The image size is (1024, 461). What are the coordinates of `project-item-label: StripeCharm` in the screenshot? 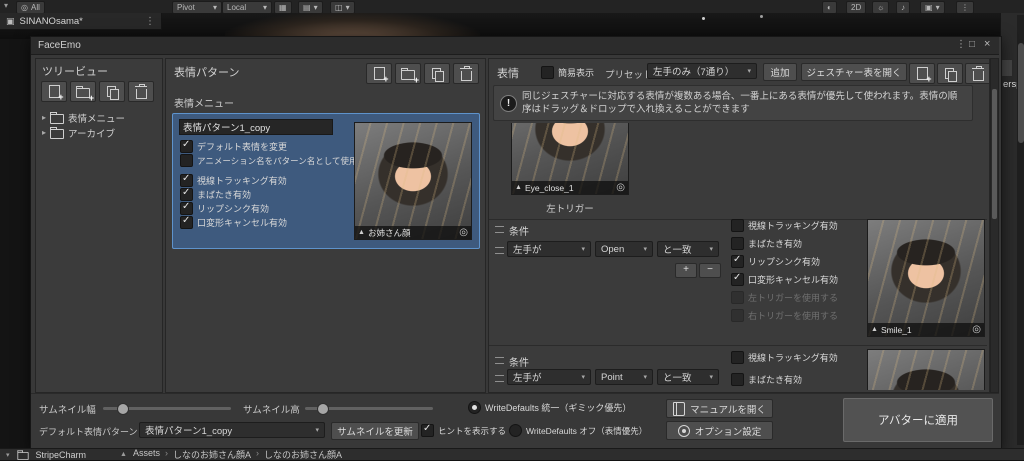 It's located at (61, 455).